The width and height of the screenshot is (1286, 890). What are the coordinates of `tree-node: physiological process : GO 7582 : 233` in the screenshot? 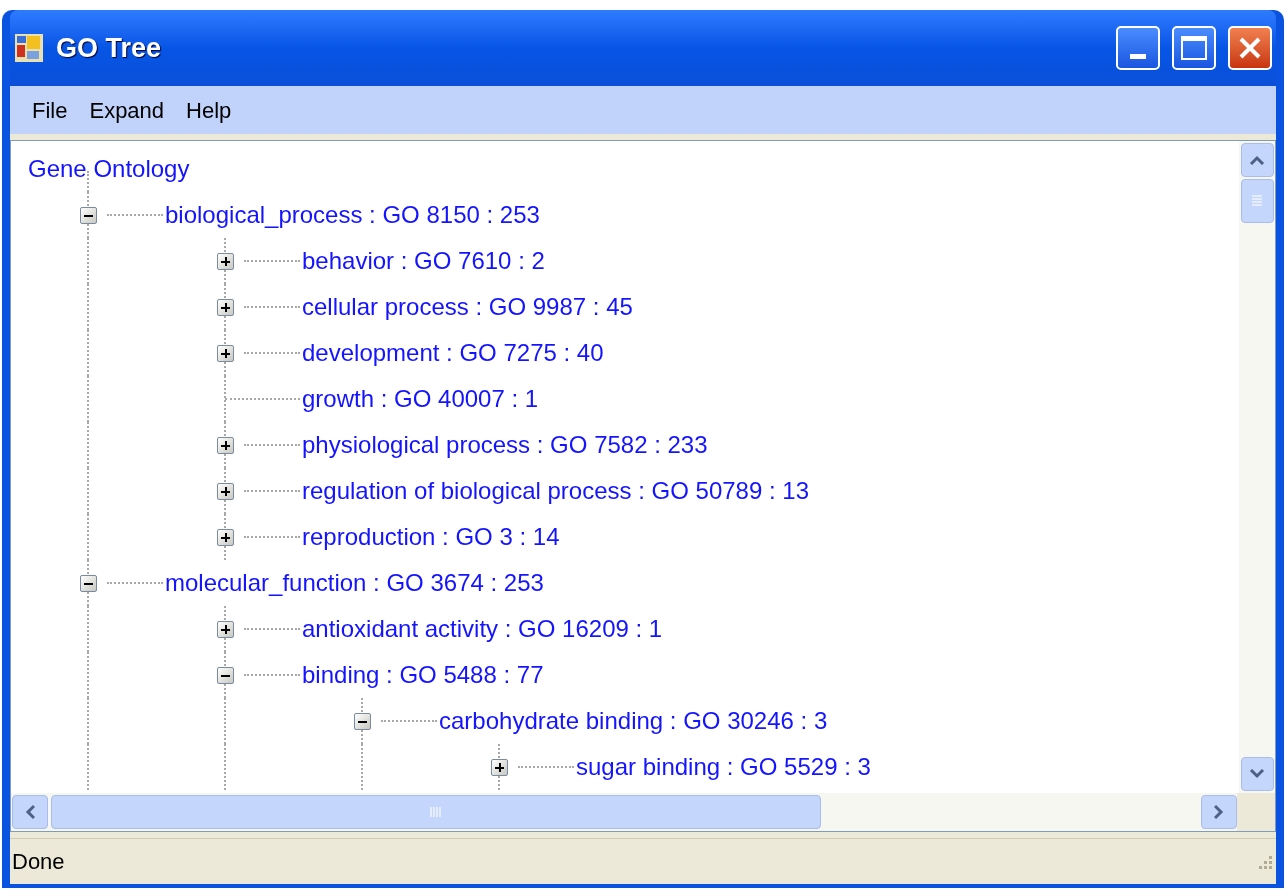 It's located at (504, 445).